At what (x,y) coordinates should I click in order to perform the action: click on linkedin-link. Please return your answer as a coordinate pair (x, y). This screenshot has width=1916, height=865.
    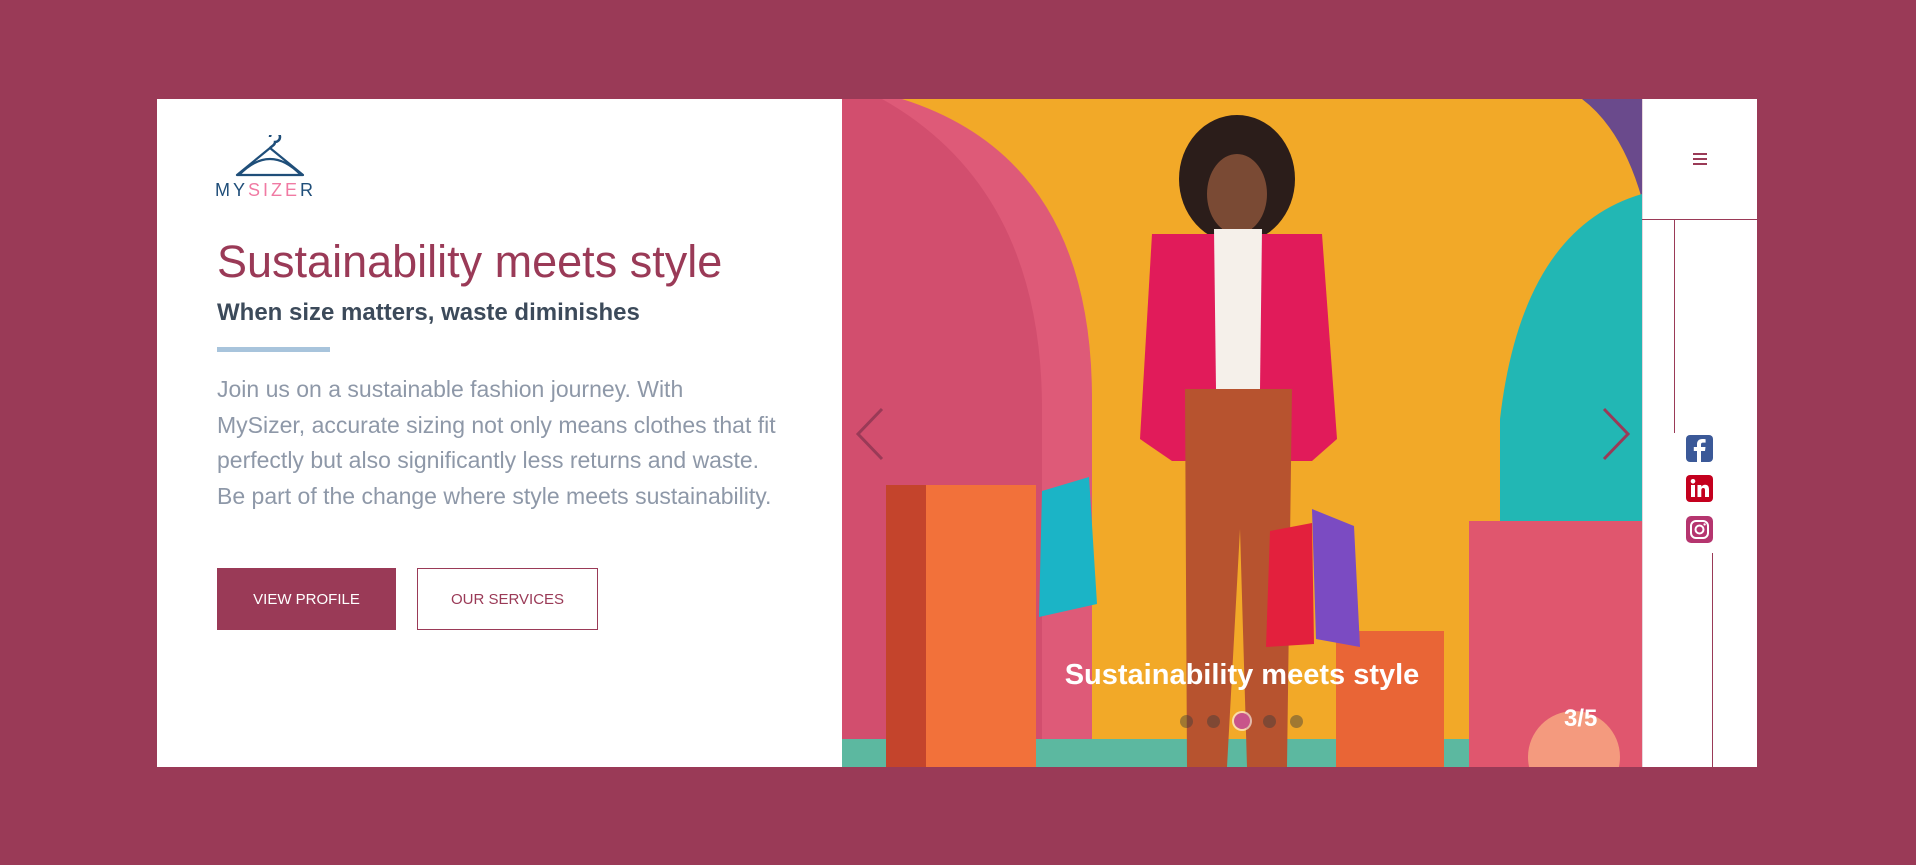
    Looking at the image, I should click on (1699, 488).